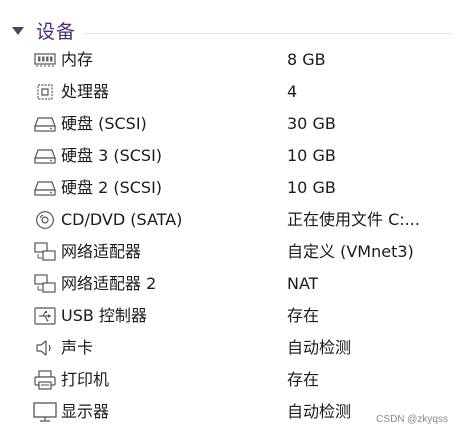 The image size is (460, 437). What do you see at coordinates (230, 348) in the screenshot?
I see `device-row: 声卡 自动检测` at bounding box center [230, 348].